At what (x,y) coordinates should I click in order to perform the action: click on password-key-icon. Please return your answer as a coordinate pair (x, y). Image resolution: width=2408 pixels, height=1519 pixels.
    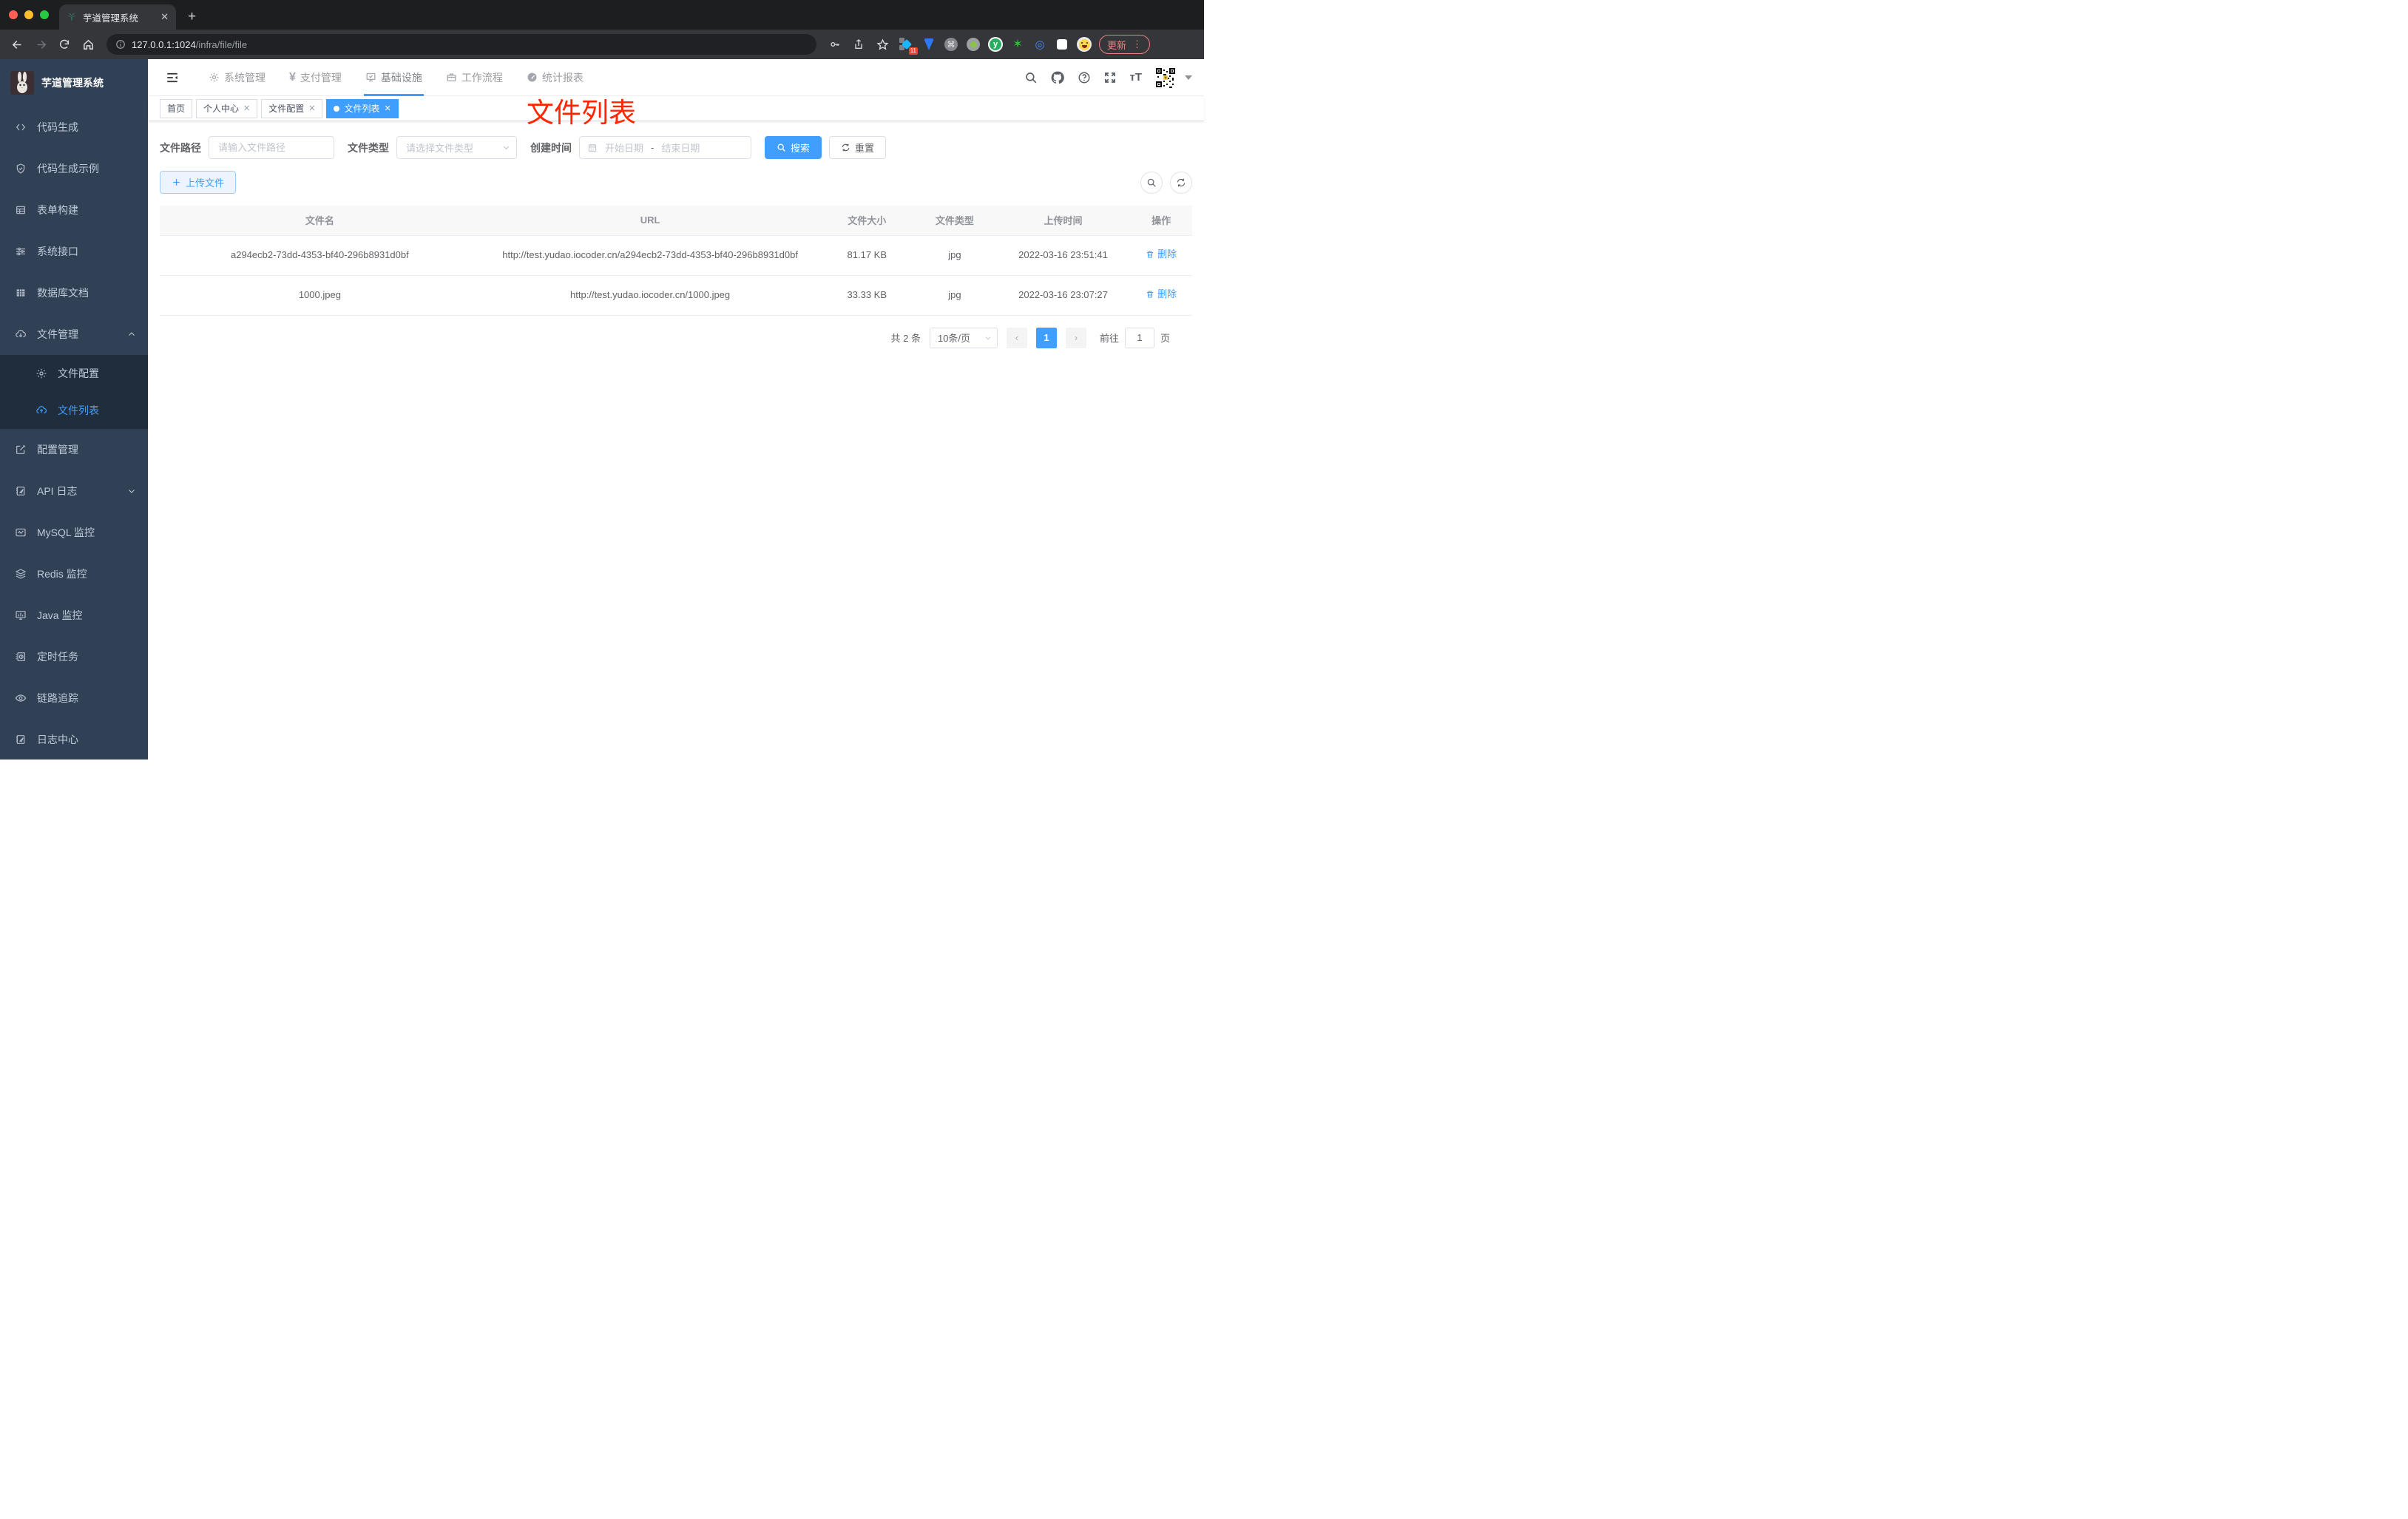
    Looking at the image, I should click on (835, 44).